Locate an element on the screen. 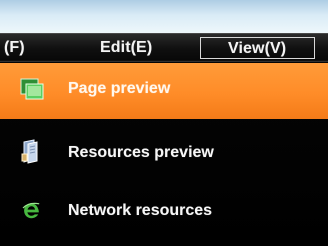 This screenshot has width=328, height=246. menu-file: (F) is located at coordinates (14, 48).